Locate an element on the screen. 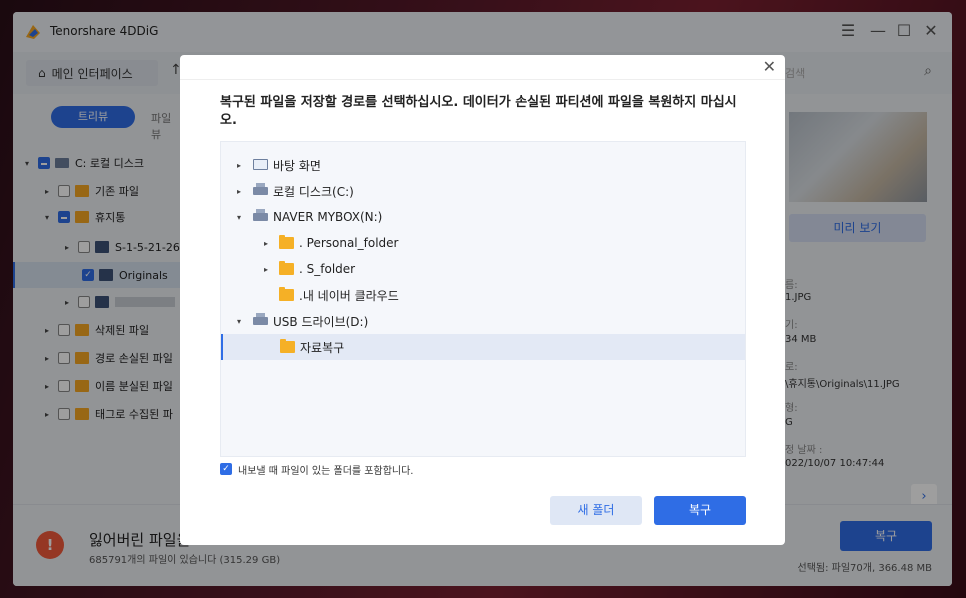 The width and height of the screenshot is (966, 598). folder-tree-label: 로컬 디스크(C:) is located at coordinates (313, 191).